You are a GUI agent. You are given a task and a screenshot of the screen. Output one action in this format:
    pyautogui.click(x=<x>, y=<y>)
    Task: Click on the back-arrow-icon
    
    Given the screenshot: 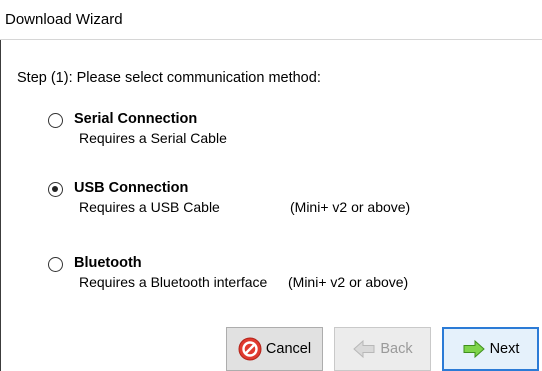 What is the action you would take?
    pyautogui.click(x=364, y=349)
    